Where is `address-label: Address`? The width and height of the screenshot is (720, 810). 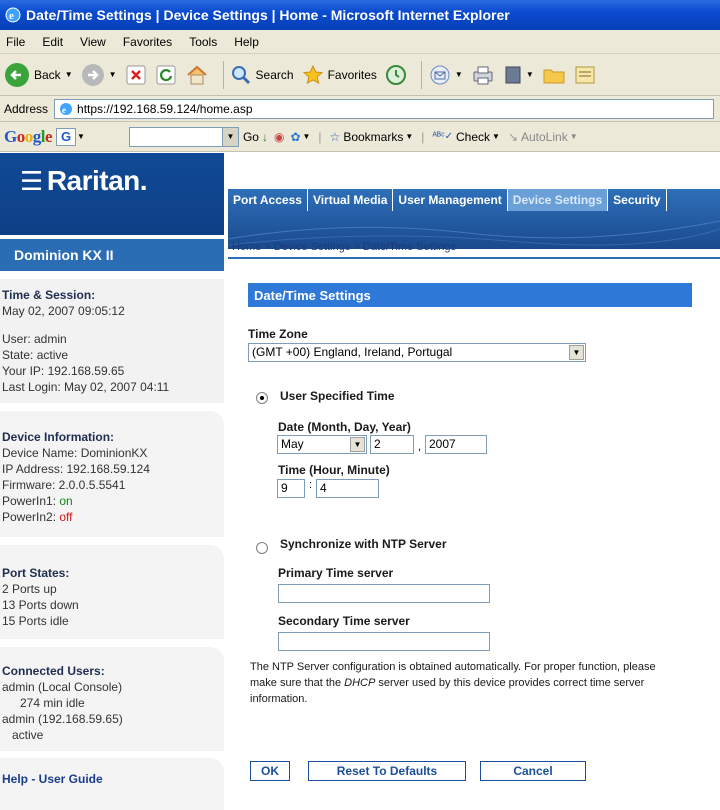 address-label: Address is located at coordinates (26, 108).